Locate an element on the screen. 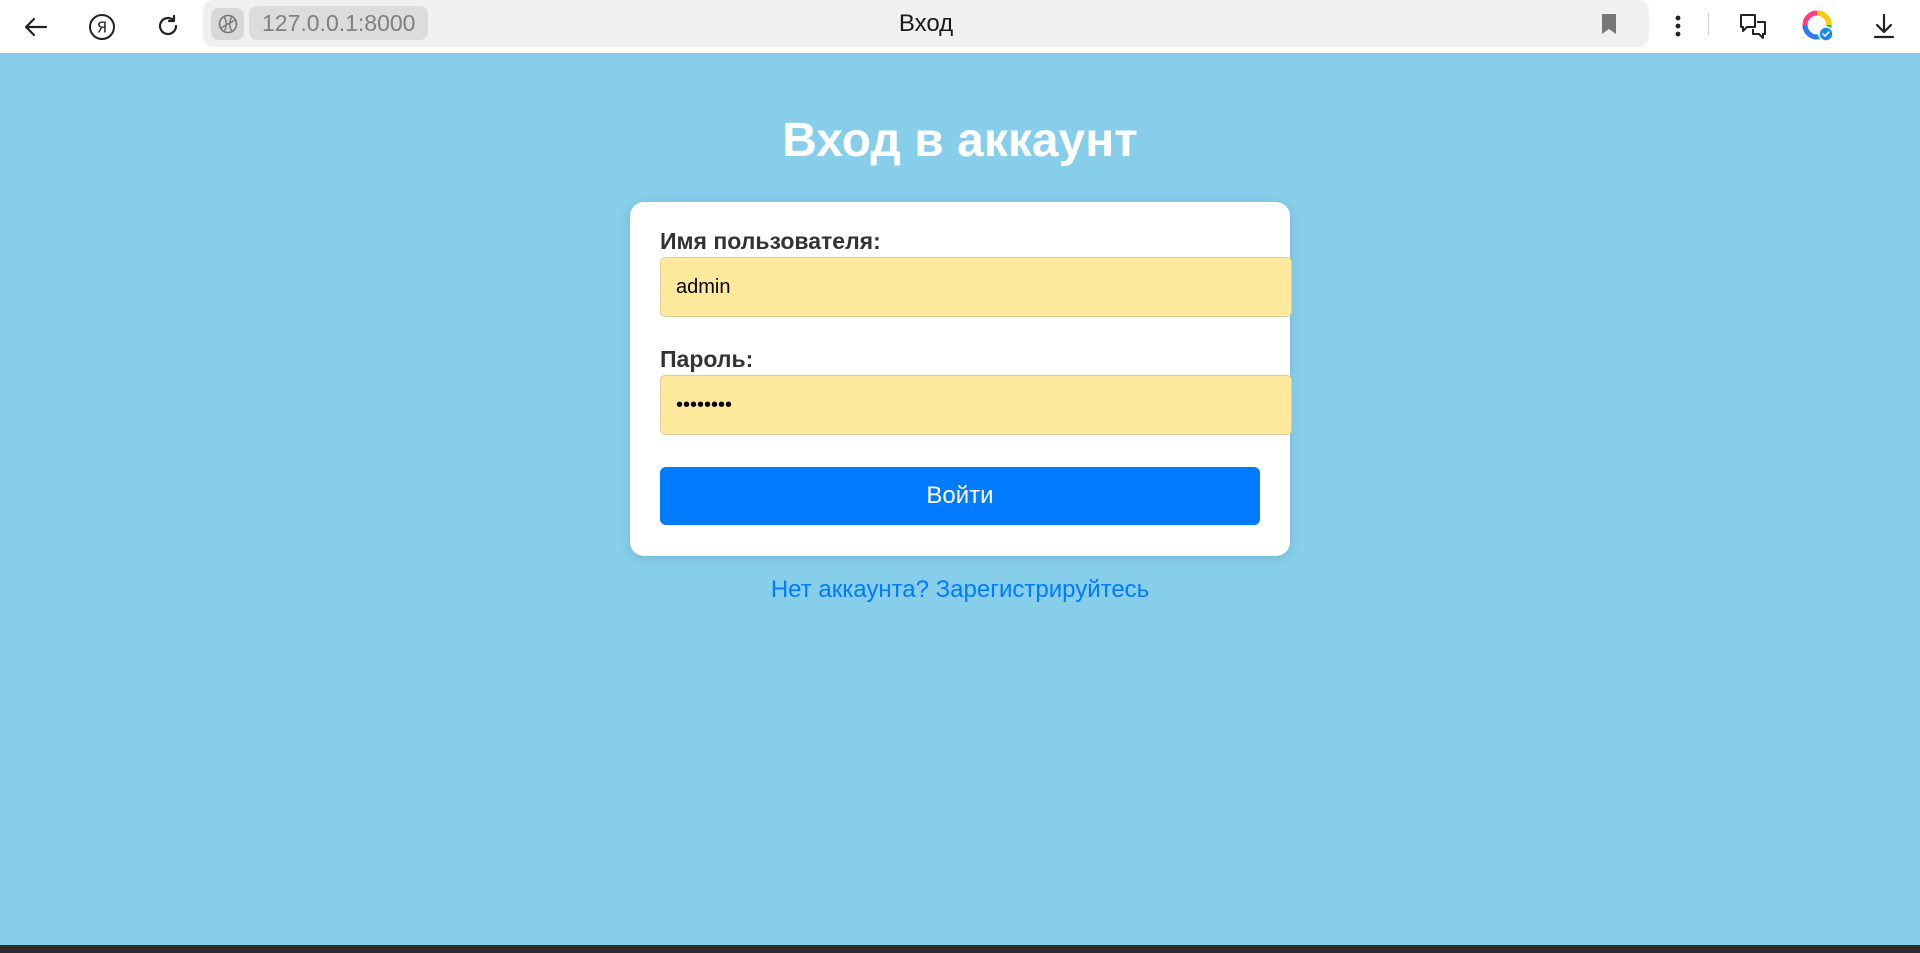 This screenshot has width=1920, height=953. back-button is located at coordinates (36, 27).